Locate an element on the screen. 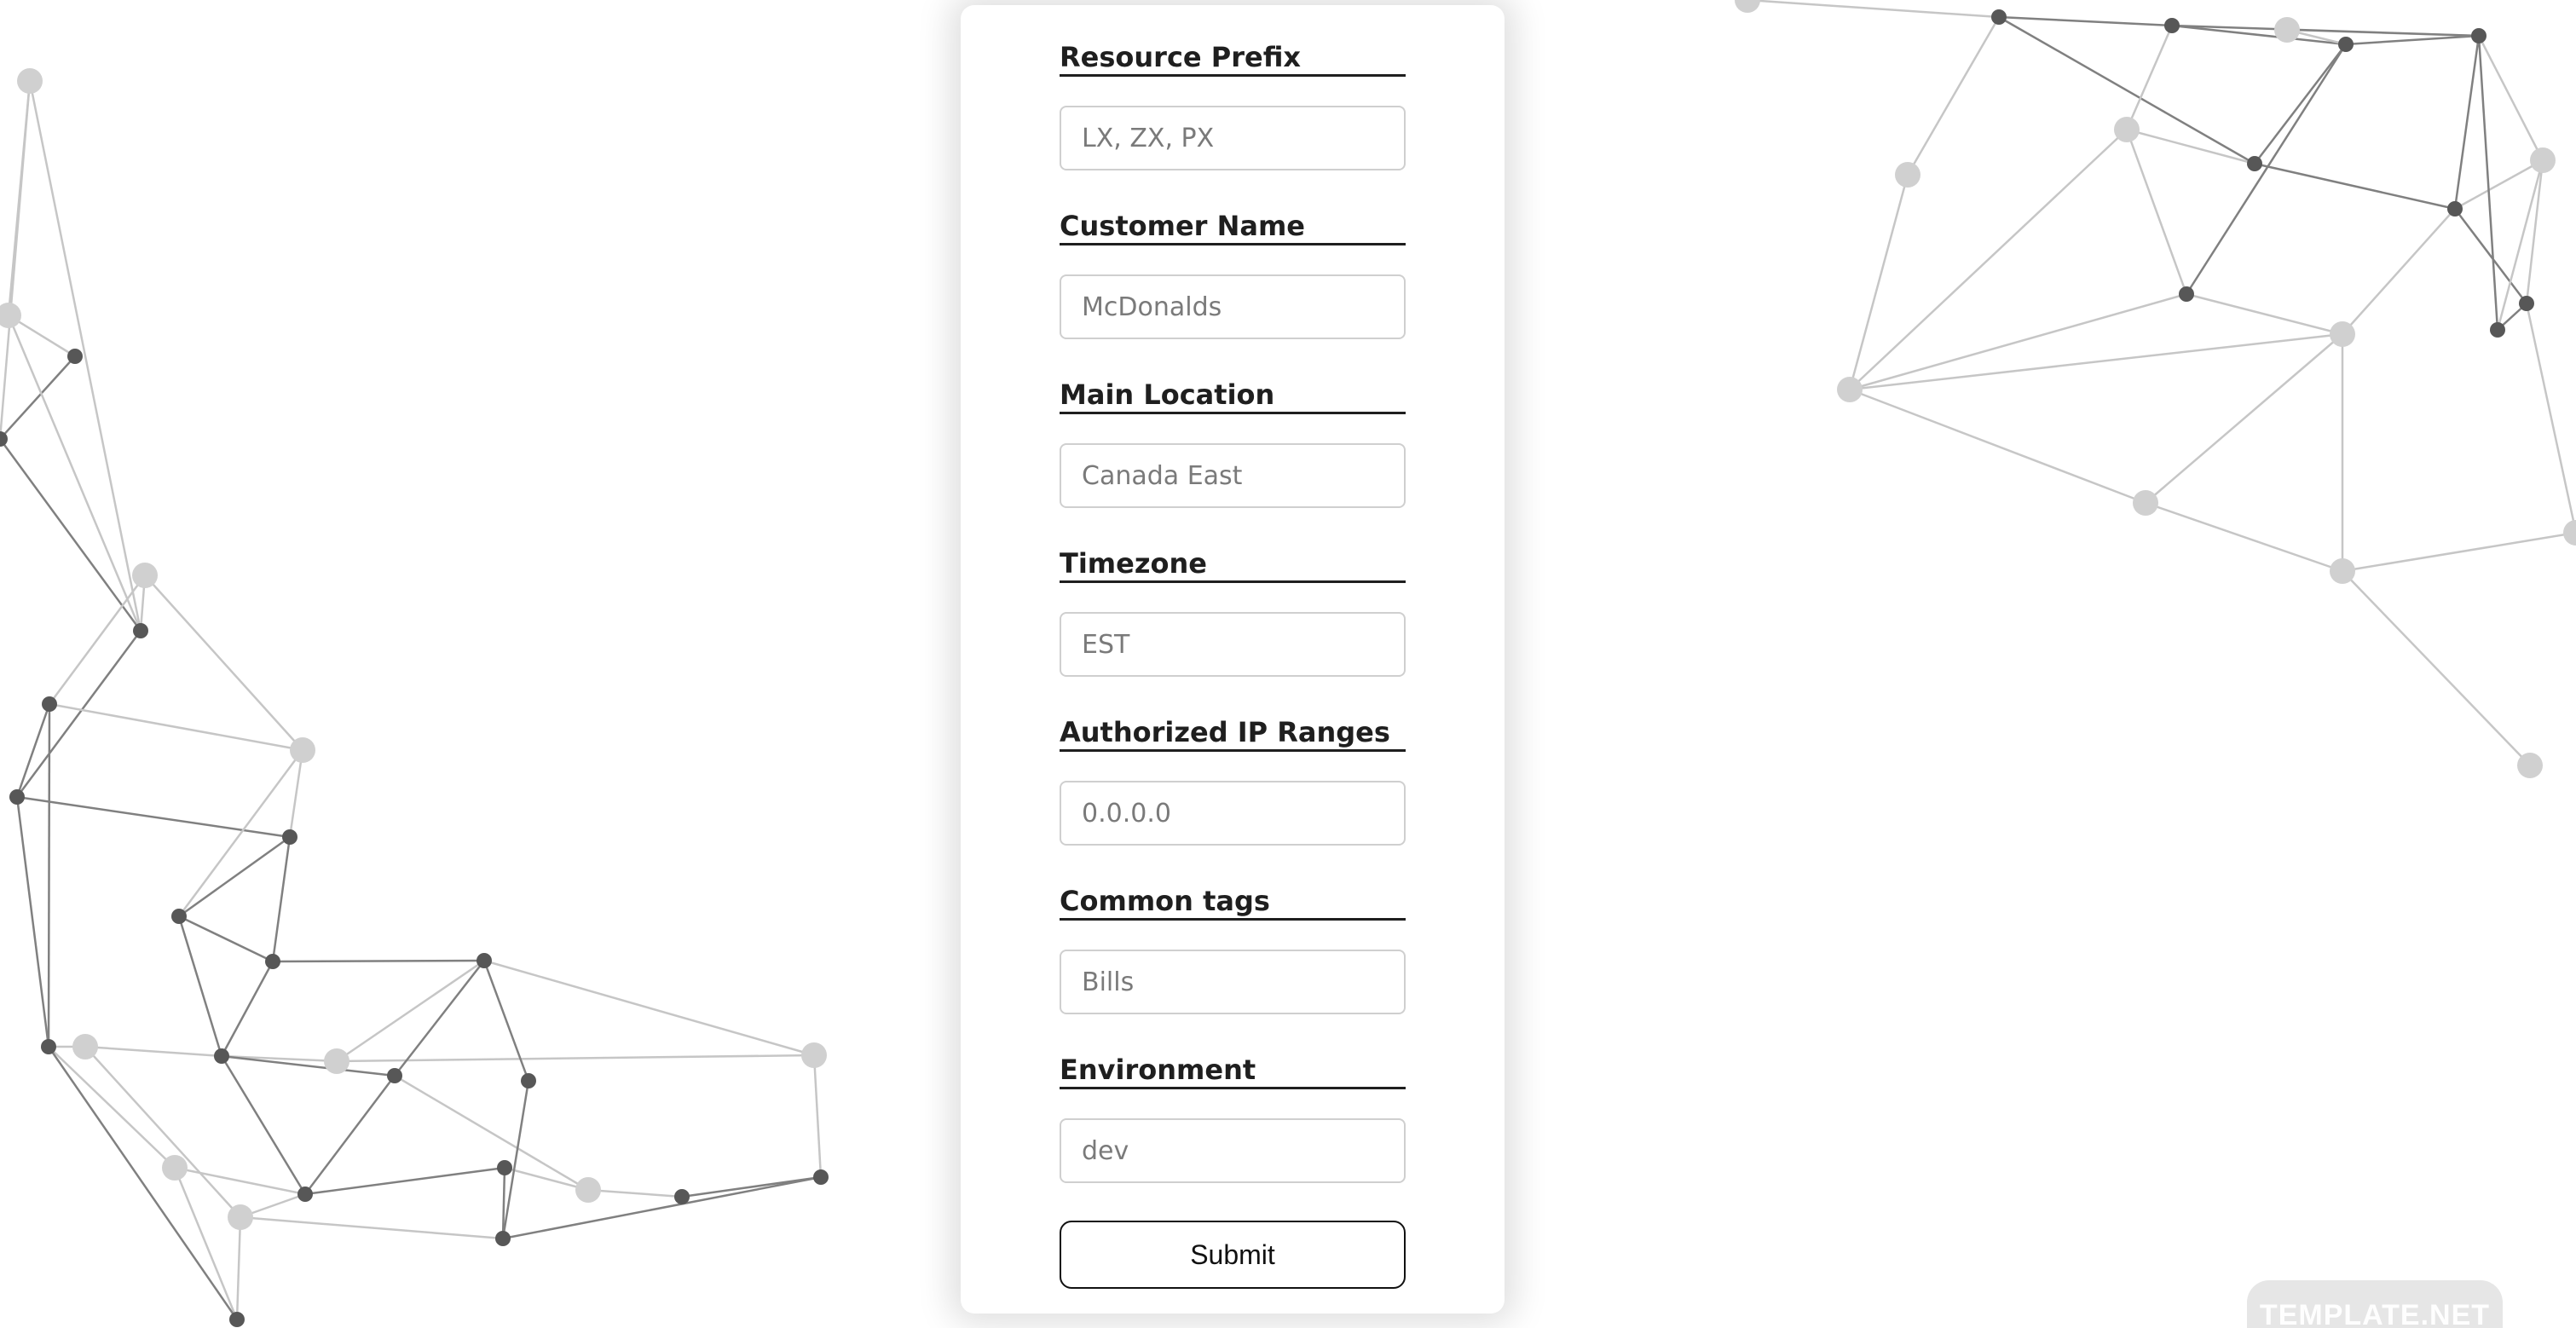 This screenshot has height=1328, width=2576. watermark-logo: TEMPLATE.NET is located at coordinates (2375, 1304).